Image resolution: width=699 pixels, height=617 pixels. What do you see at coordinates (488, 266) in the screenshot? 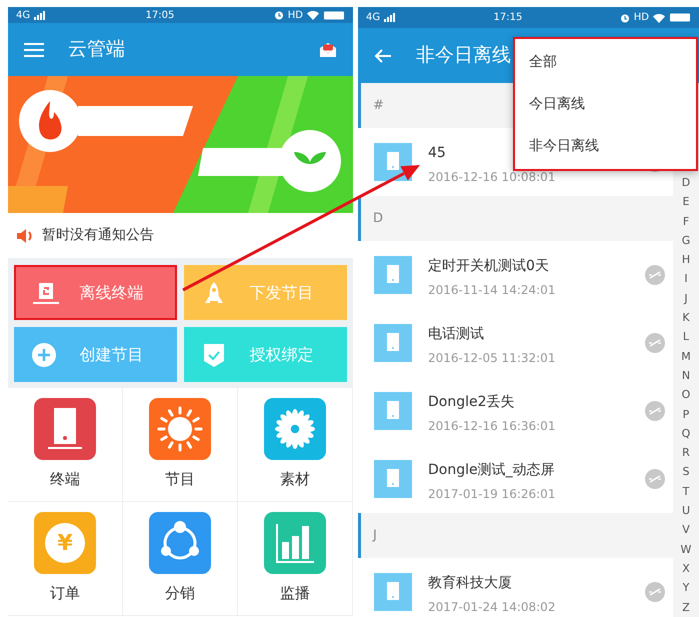
I see `terminal-name: 定时开关机测试0天` at bounding box center [488, 266].